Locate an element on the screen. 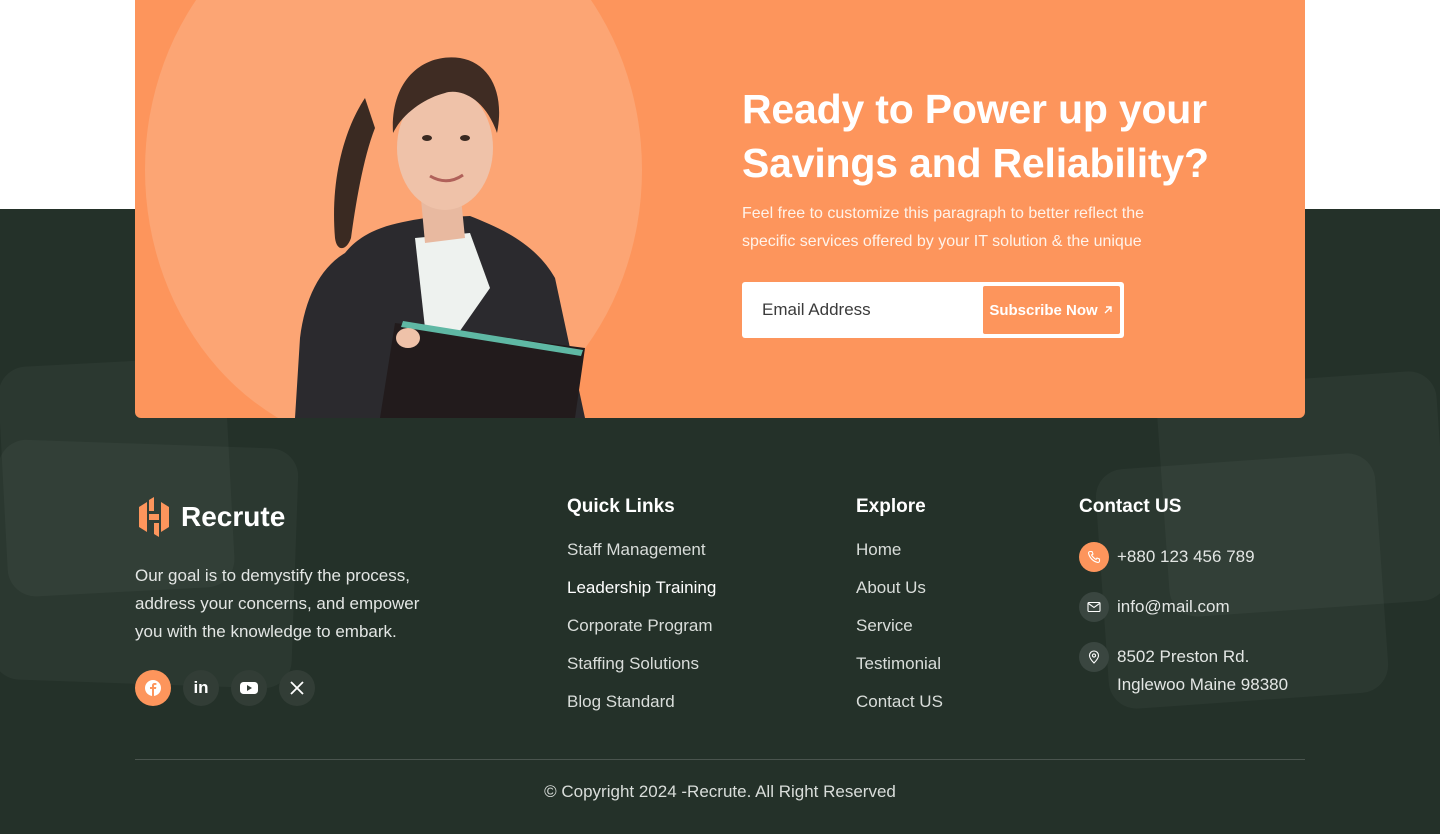 The height and width of the screenshot is (834, 1440). subscribe-button-label: Subscribe Now is located at coordinates (1043, 310).